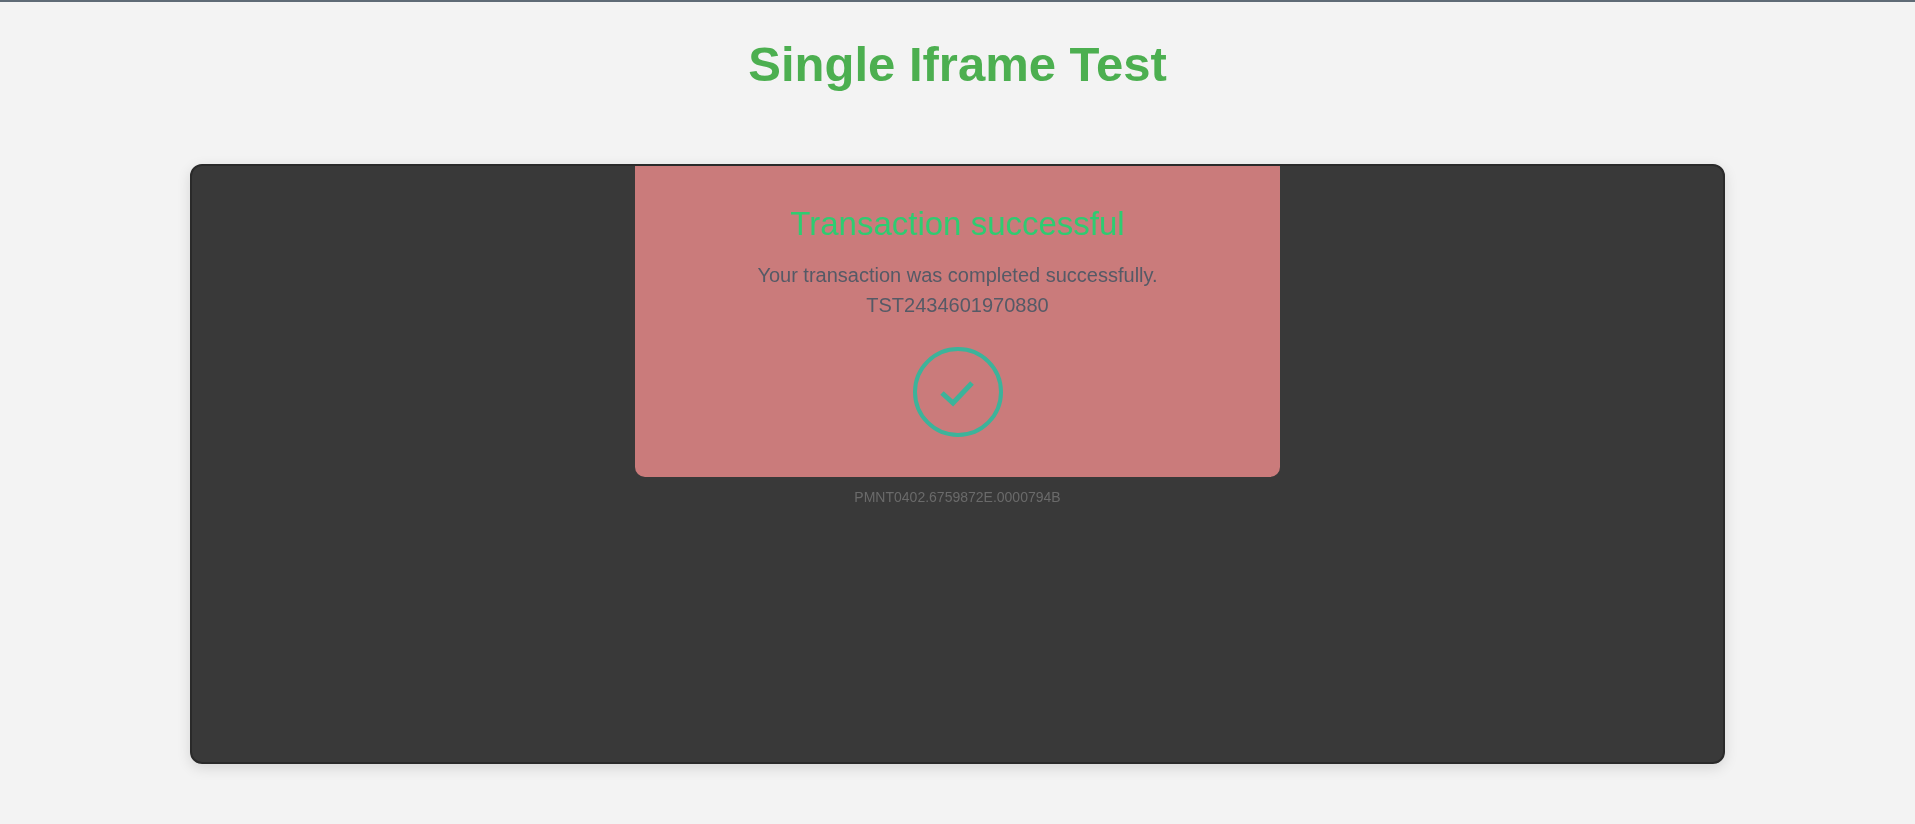  What do you see at coordinates (957, 224) in the screenshot?
I see `card-title: Transaction successful` at bounding box center [957, 224].